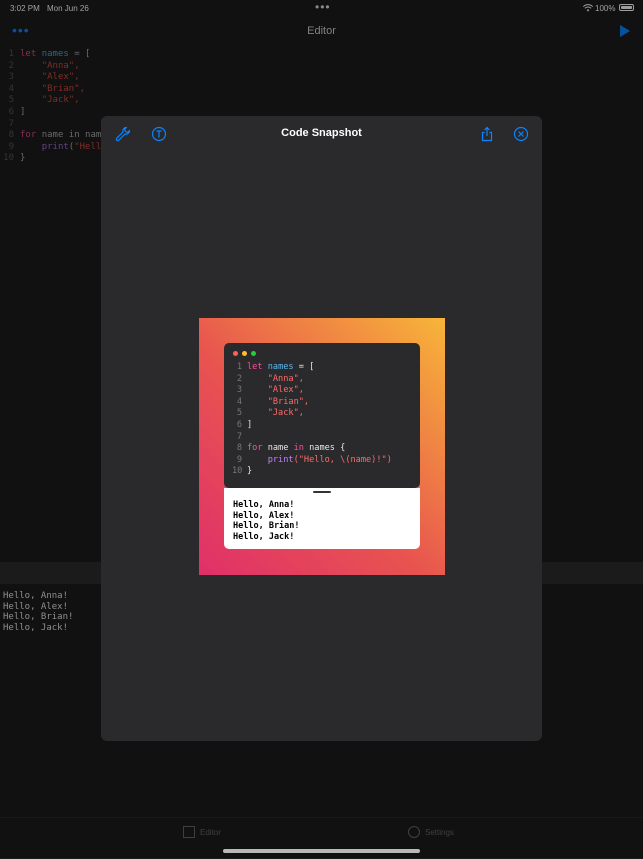 The width and height of the screenshot is (643, 859). What do you see at coordinates (264, 515) in the screenshot?
I see `output-line: Hello, Alex!` at bounding box center [264, 515].